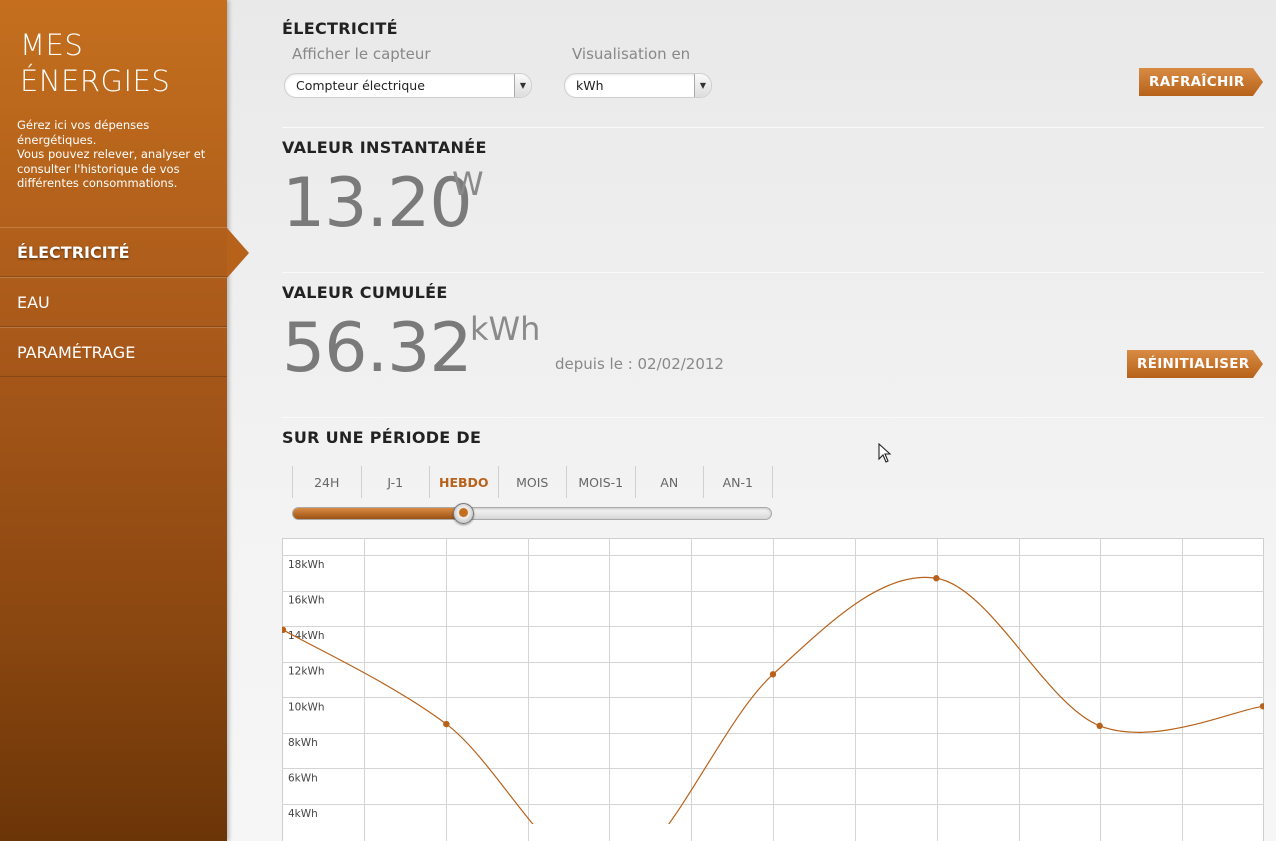  I want to click on tab-label: AN-1, so click(737, 482).